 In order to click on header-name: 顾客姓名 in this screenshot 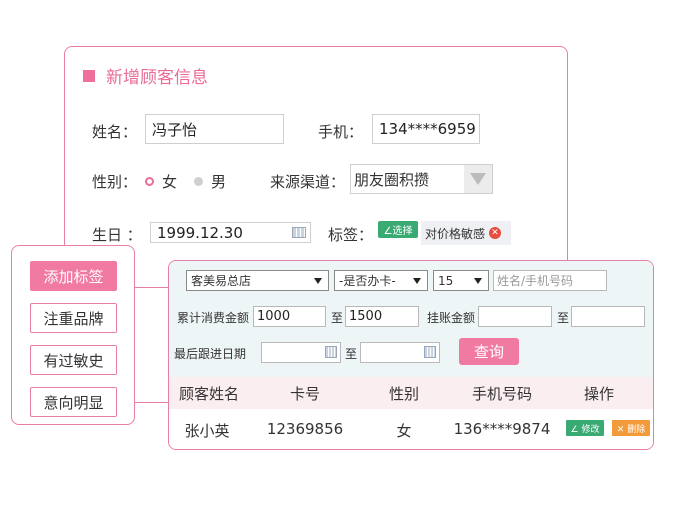, I will do `click(209, 394)`.